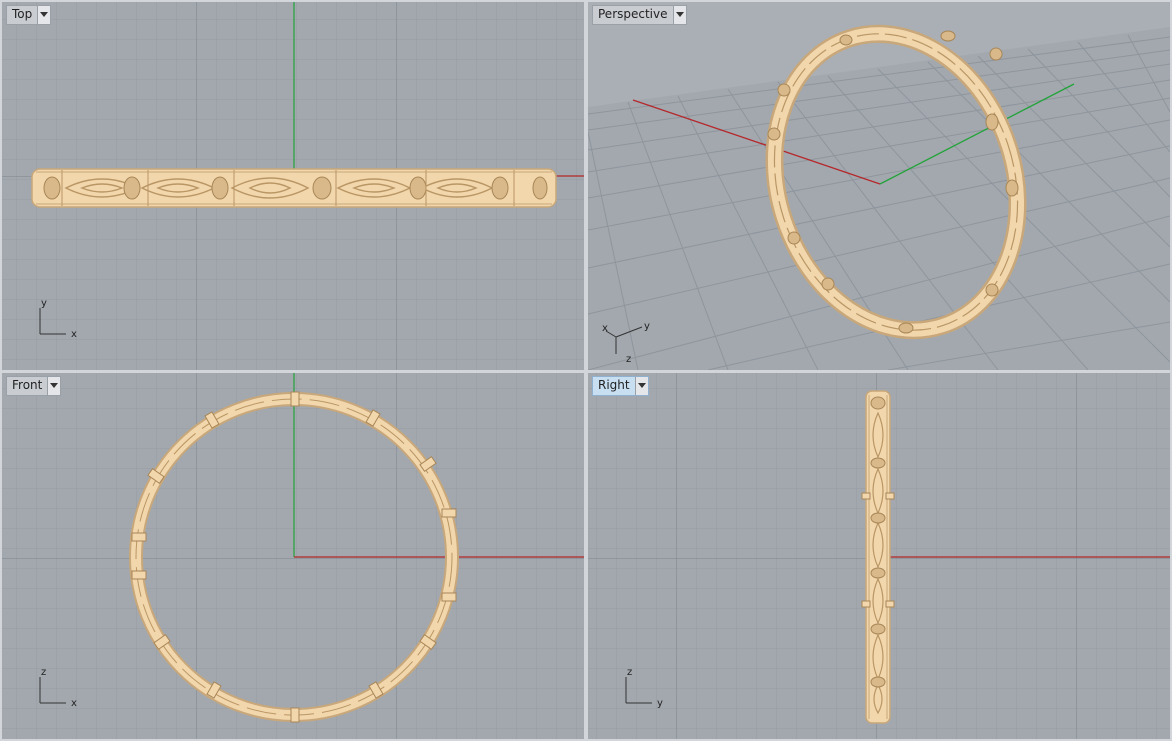  I want to click on viewport-title-top: Top, so click(29, 15).